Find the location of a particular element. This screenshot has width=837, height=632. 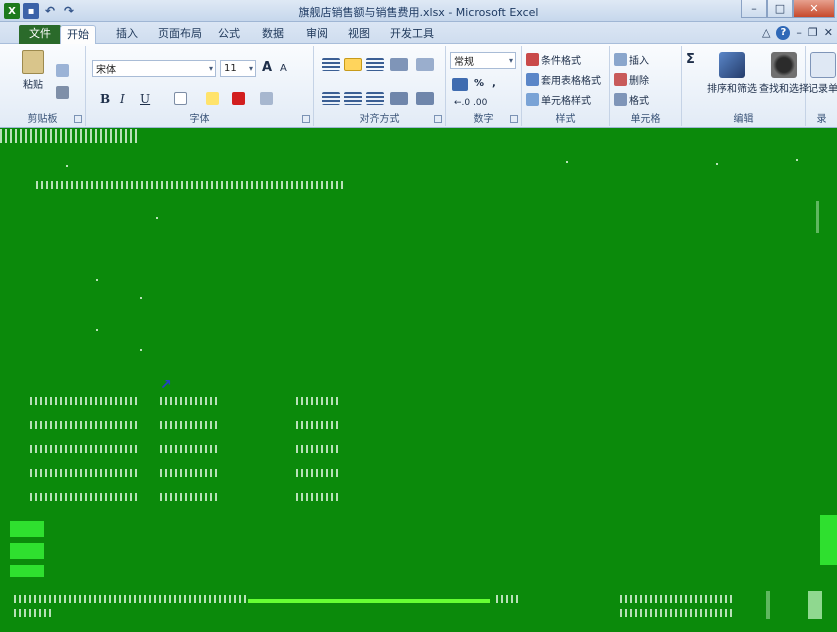

paste-button: 粘贴 is located at coordinates (33, 70).